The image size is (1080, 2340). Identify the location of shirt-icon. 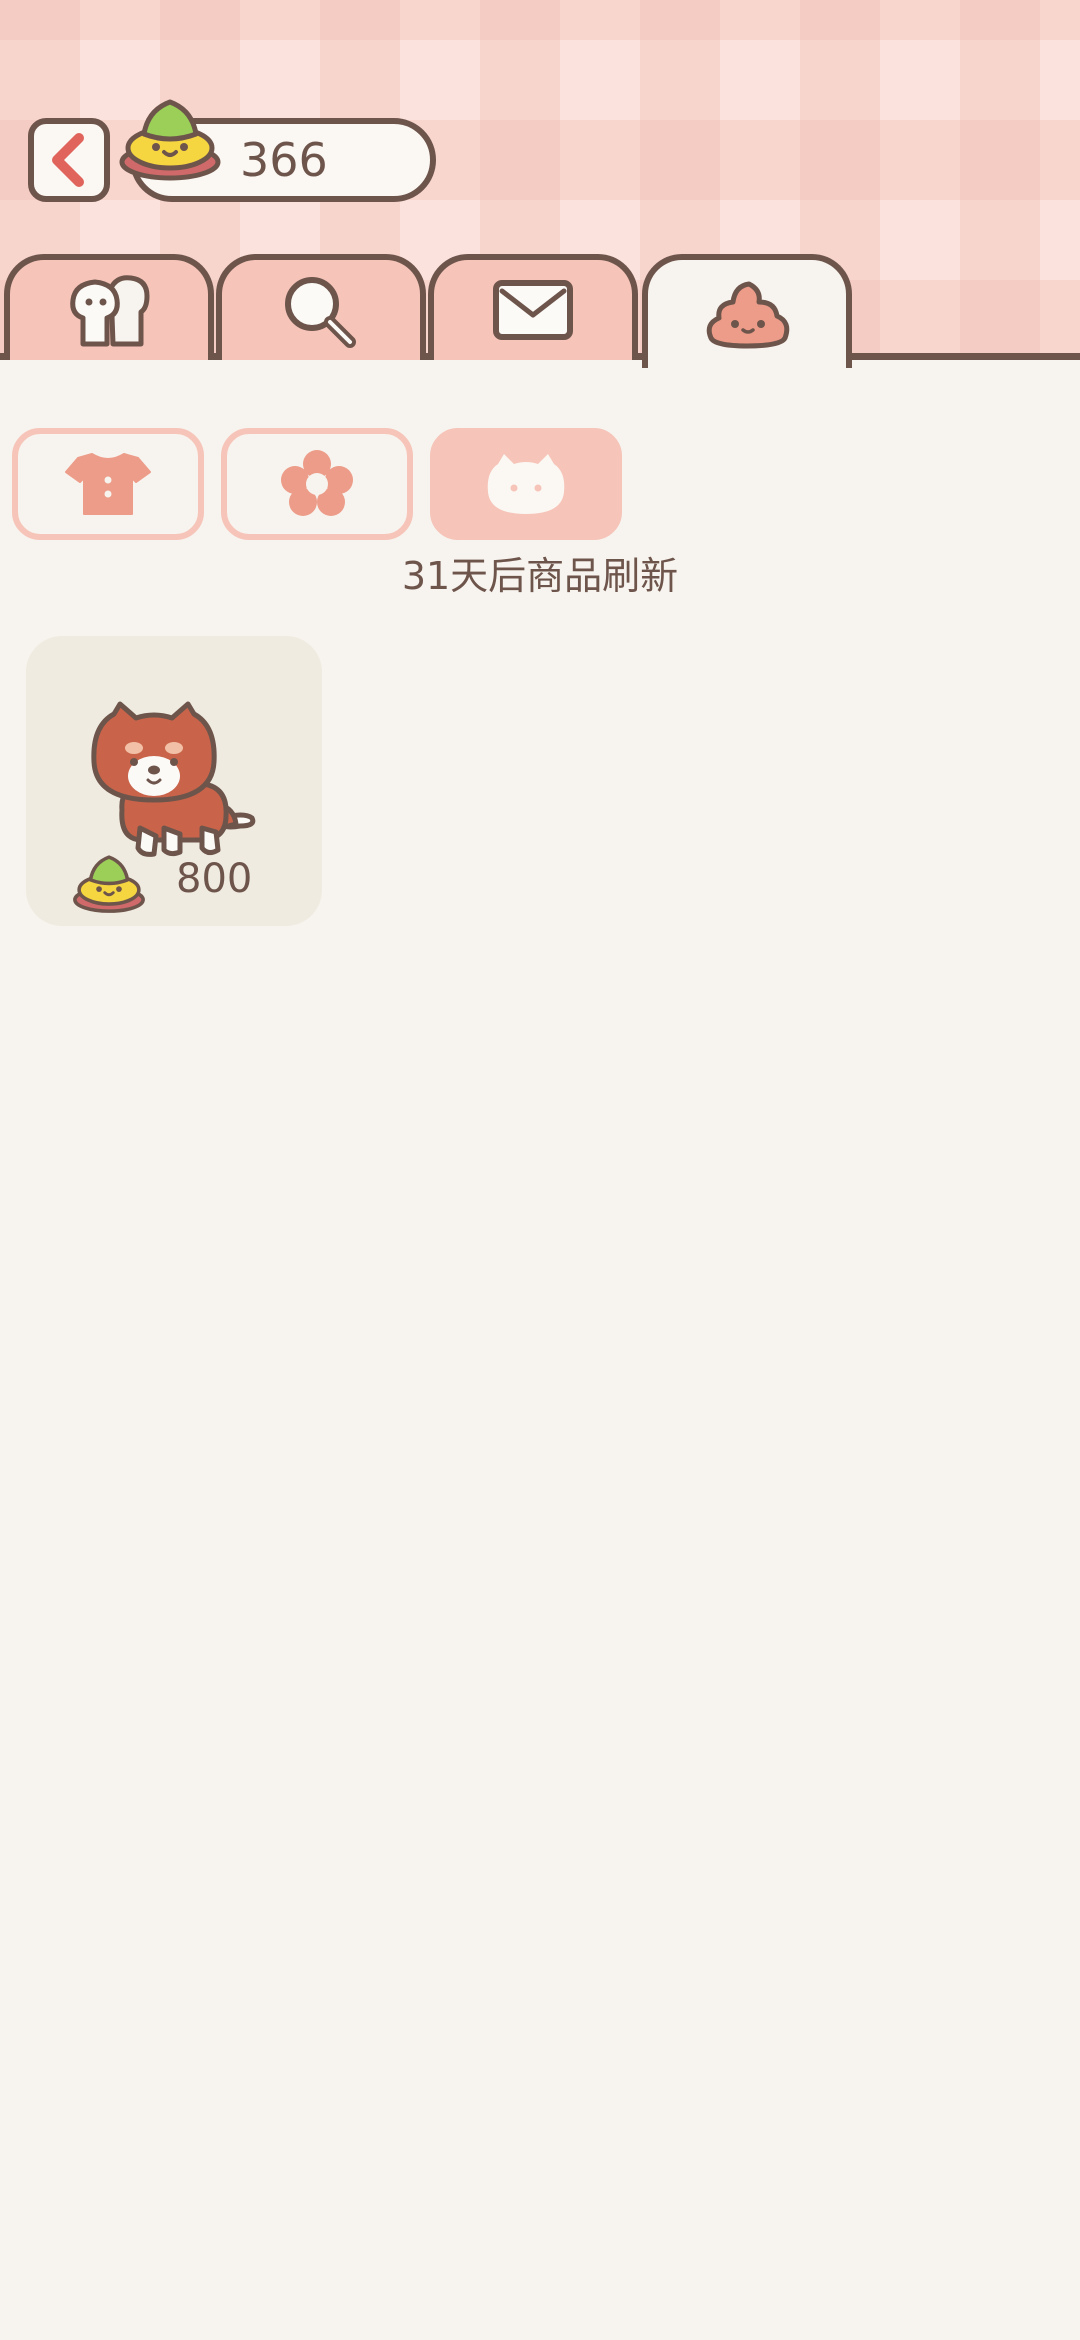
(108, 484).